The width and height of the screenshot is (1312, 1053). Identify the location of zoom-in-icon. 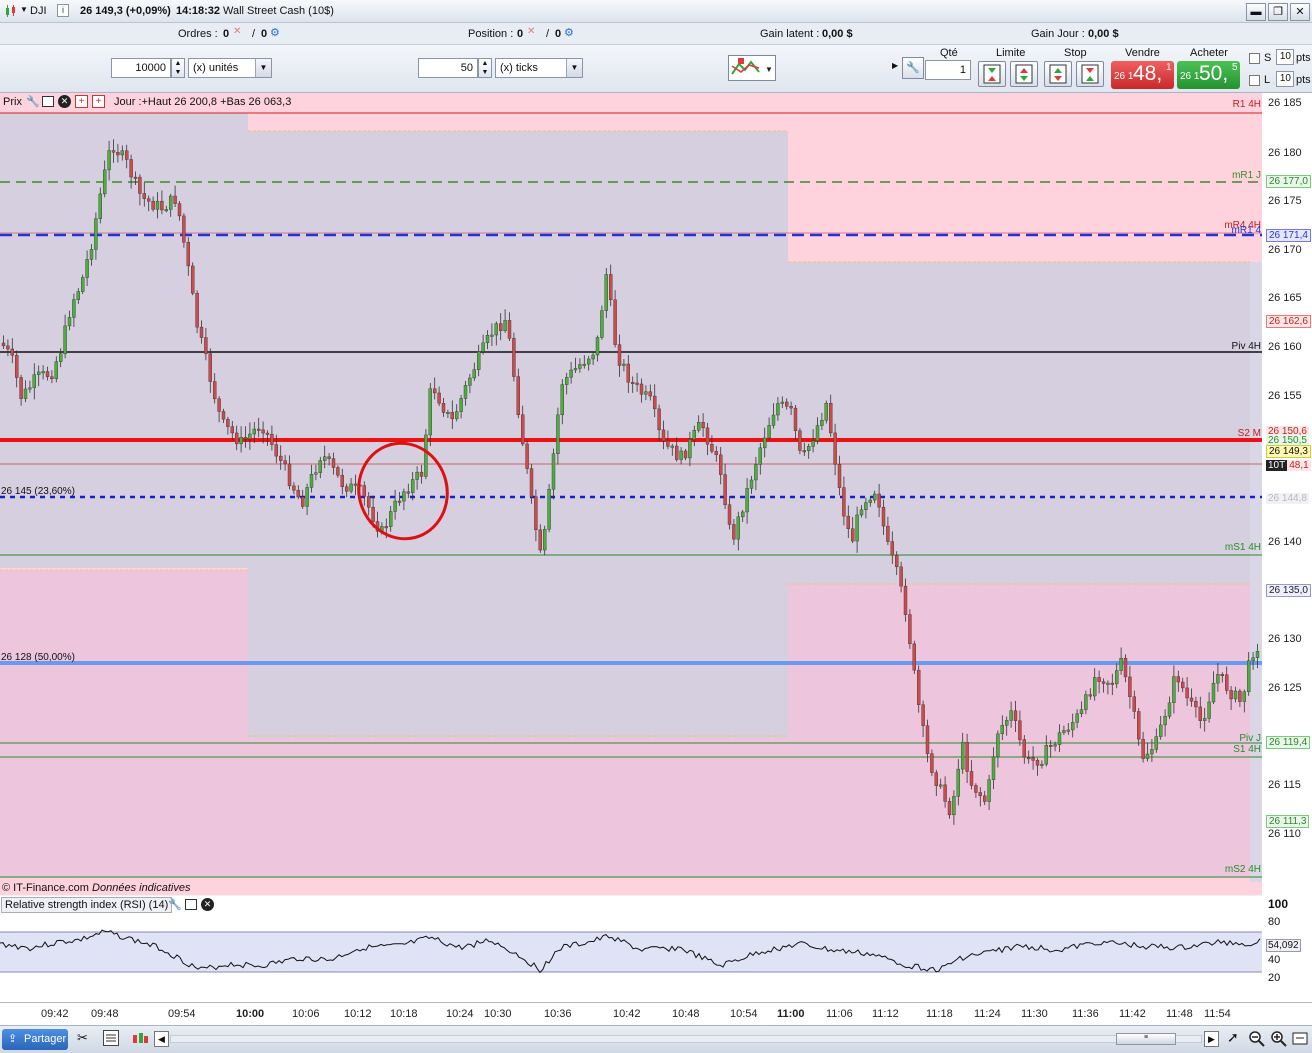
(1279, 1039).